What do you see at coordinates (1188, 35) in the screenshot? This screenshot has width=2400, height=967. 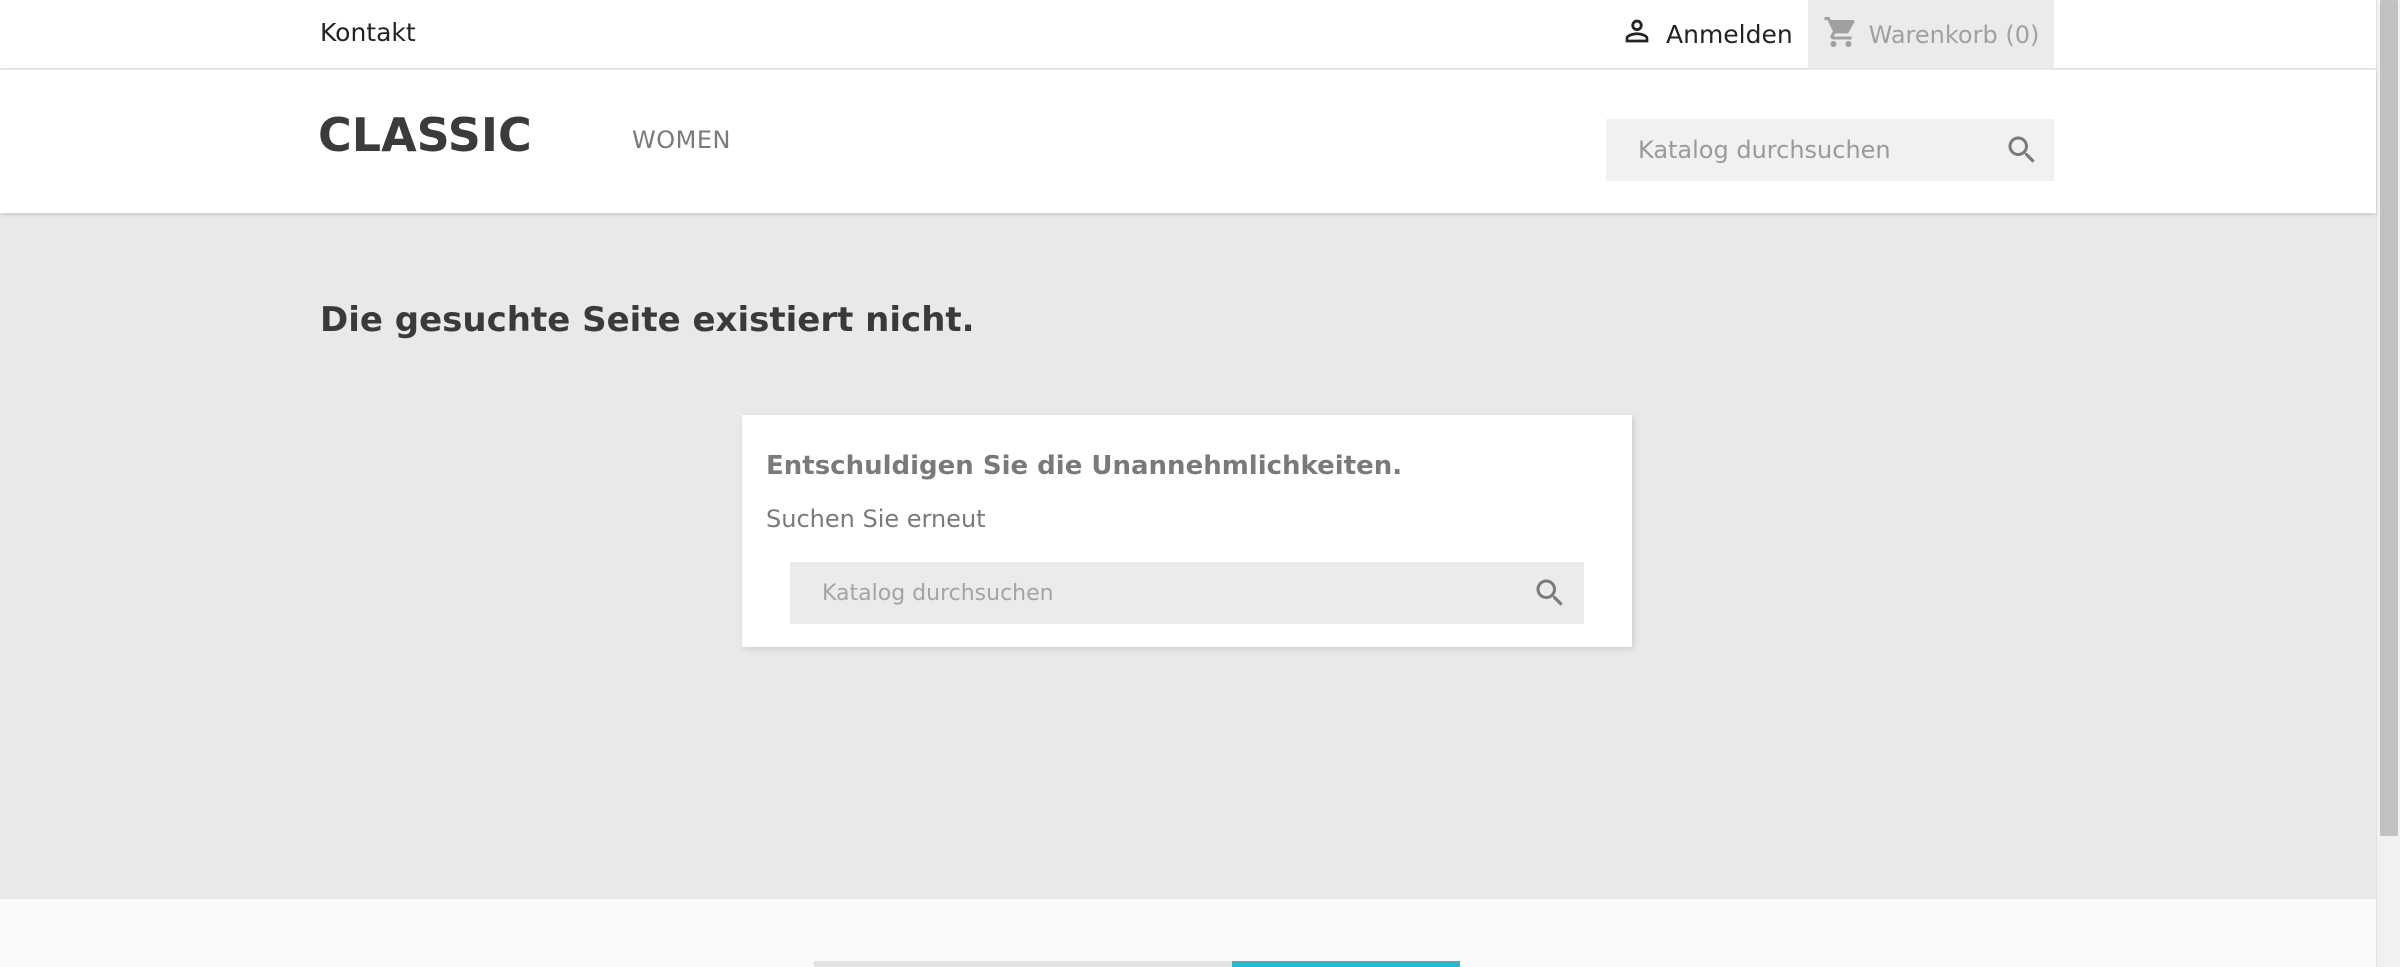 I see `top-bar: Kontakt Anmelden Warenkorb (0)` at bounding box center [1188, 35].